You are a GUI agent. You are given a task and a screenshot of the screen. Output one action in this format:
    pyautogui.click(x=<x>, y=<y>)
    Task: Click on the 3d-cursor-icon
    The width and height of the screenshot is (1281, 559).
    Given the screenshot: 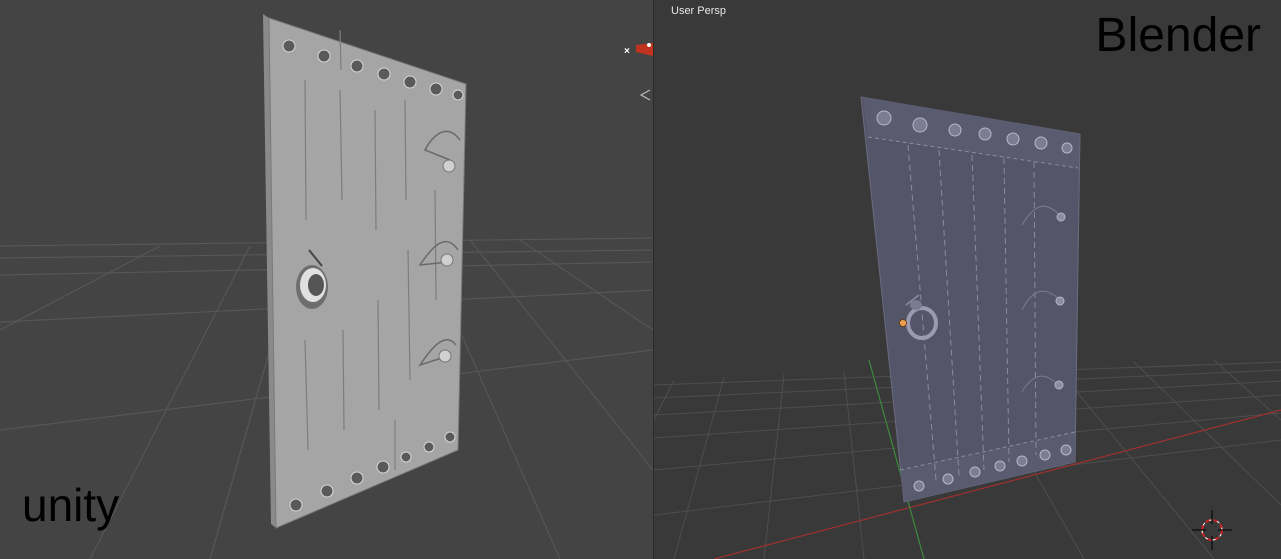 What is the action you would take?
    pyautogui.click(x=1212, y=530)
    